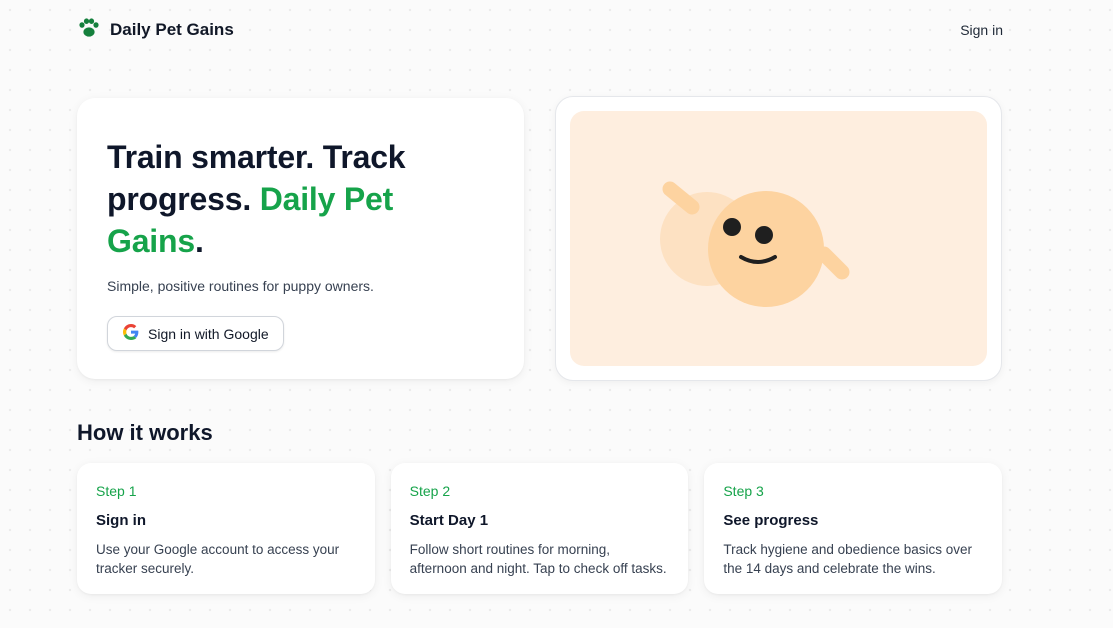 The height and width of the screenshot is (628, 1113). I want to click on google-g-icon, so click(131, 333).